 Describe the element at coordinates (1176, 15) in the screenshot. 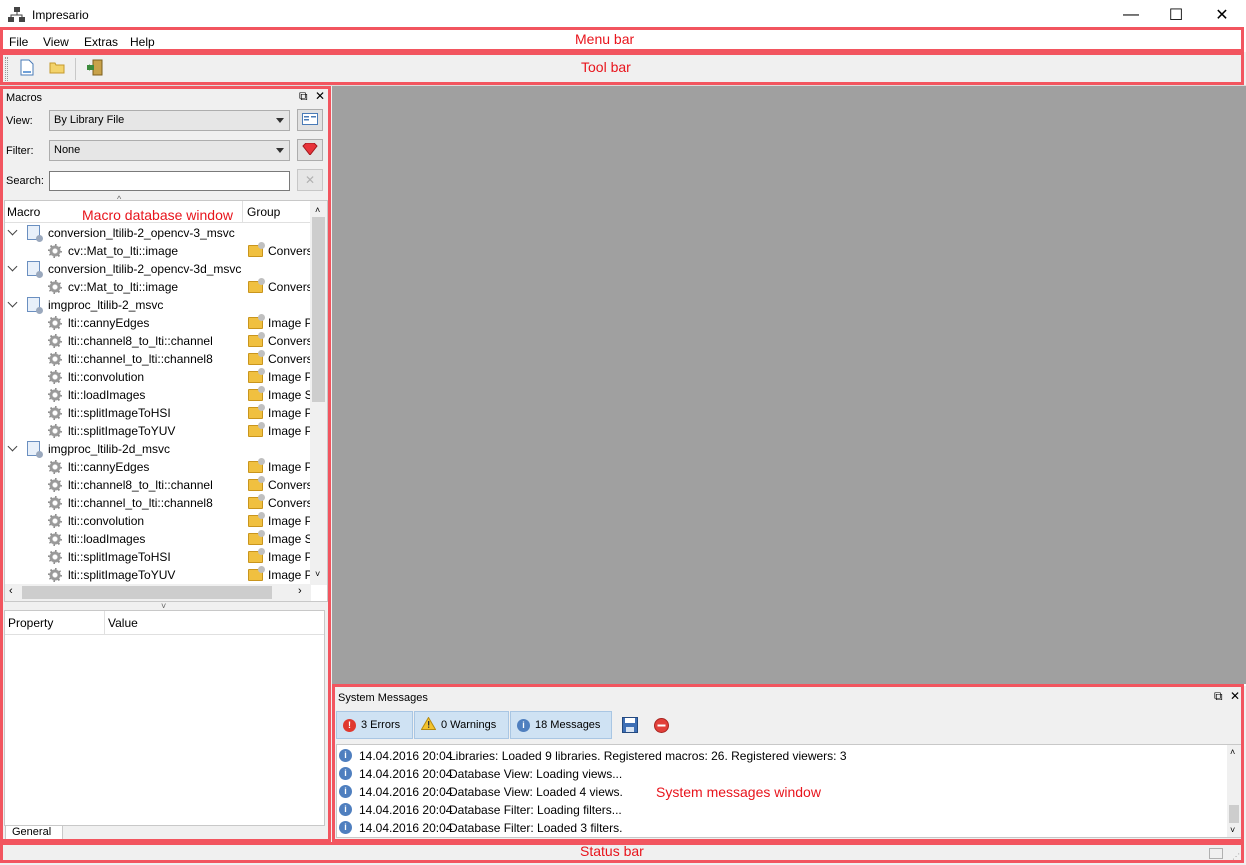

I see `maximize-button: ☐` at that location.